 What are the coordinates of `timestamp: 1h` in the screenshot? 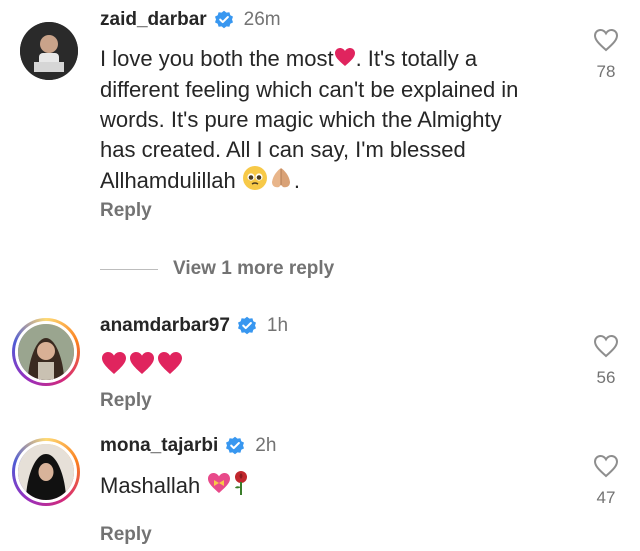 It's located at (277, 325).